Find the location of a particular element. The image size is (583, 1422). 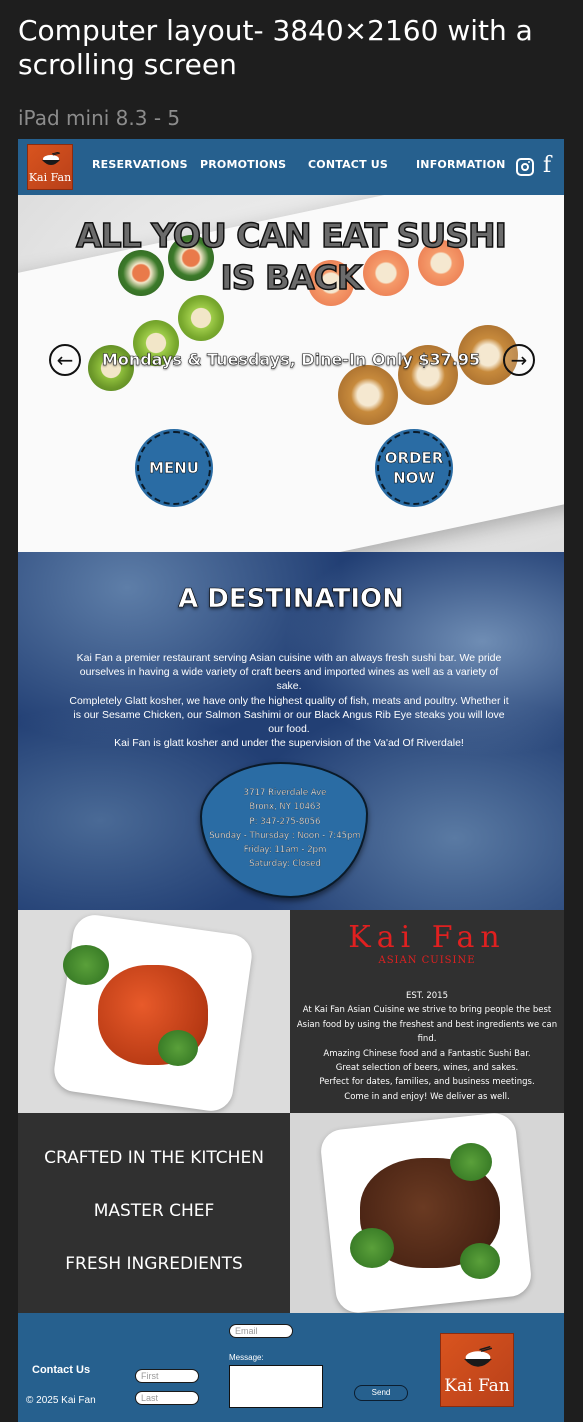

beef-broccoli-image is located at coordinates (427, 1213).